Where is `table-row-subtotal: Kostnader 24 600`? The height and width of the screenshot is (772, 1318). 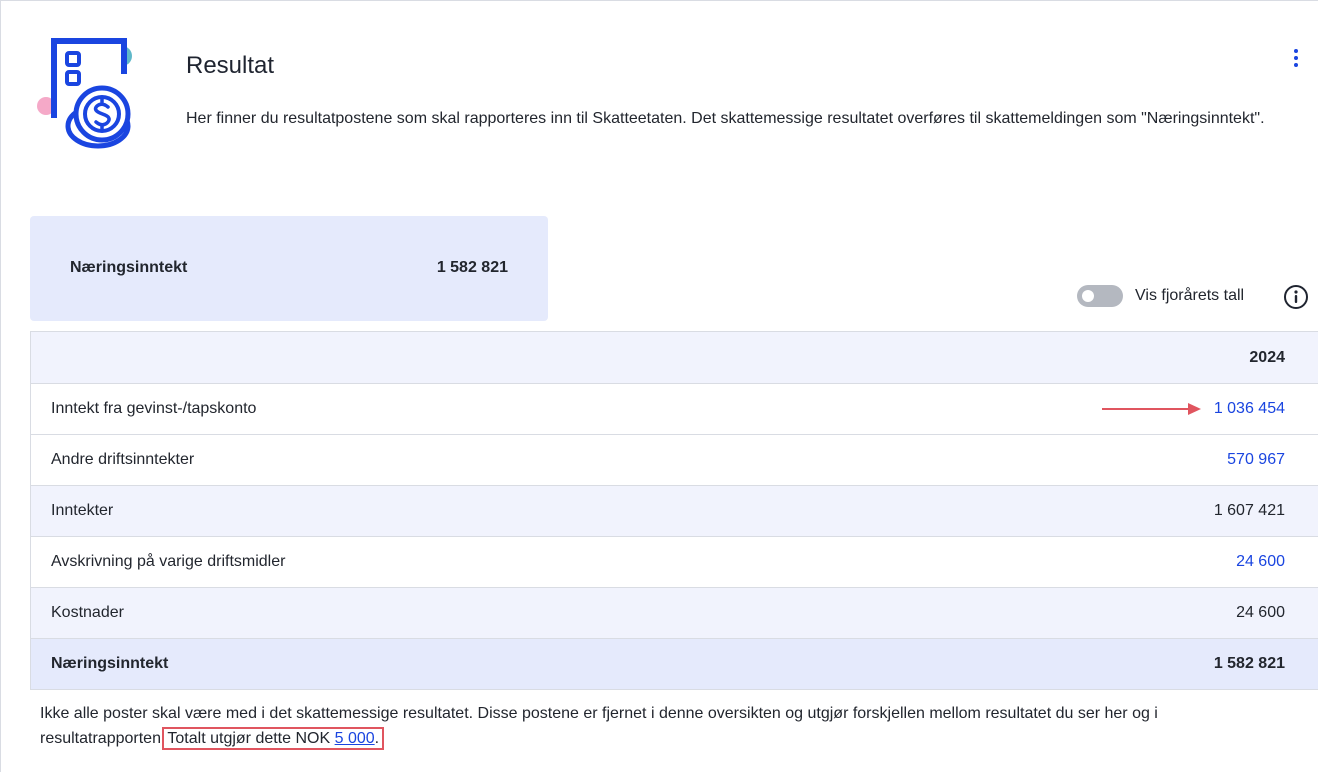 table-row-subtotal: Kostnader 24 600 is located at coordinates (674, 612).